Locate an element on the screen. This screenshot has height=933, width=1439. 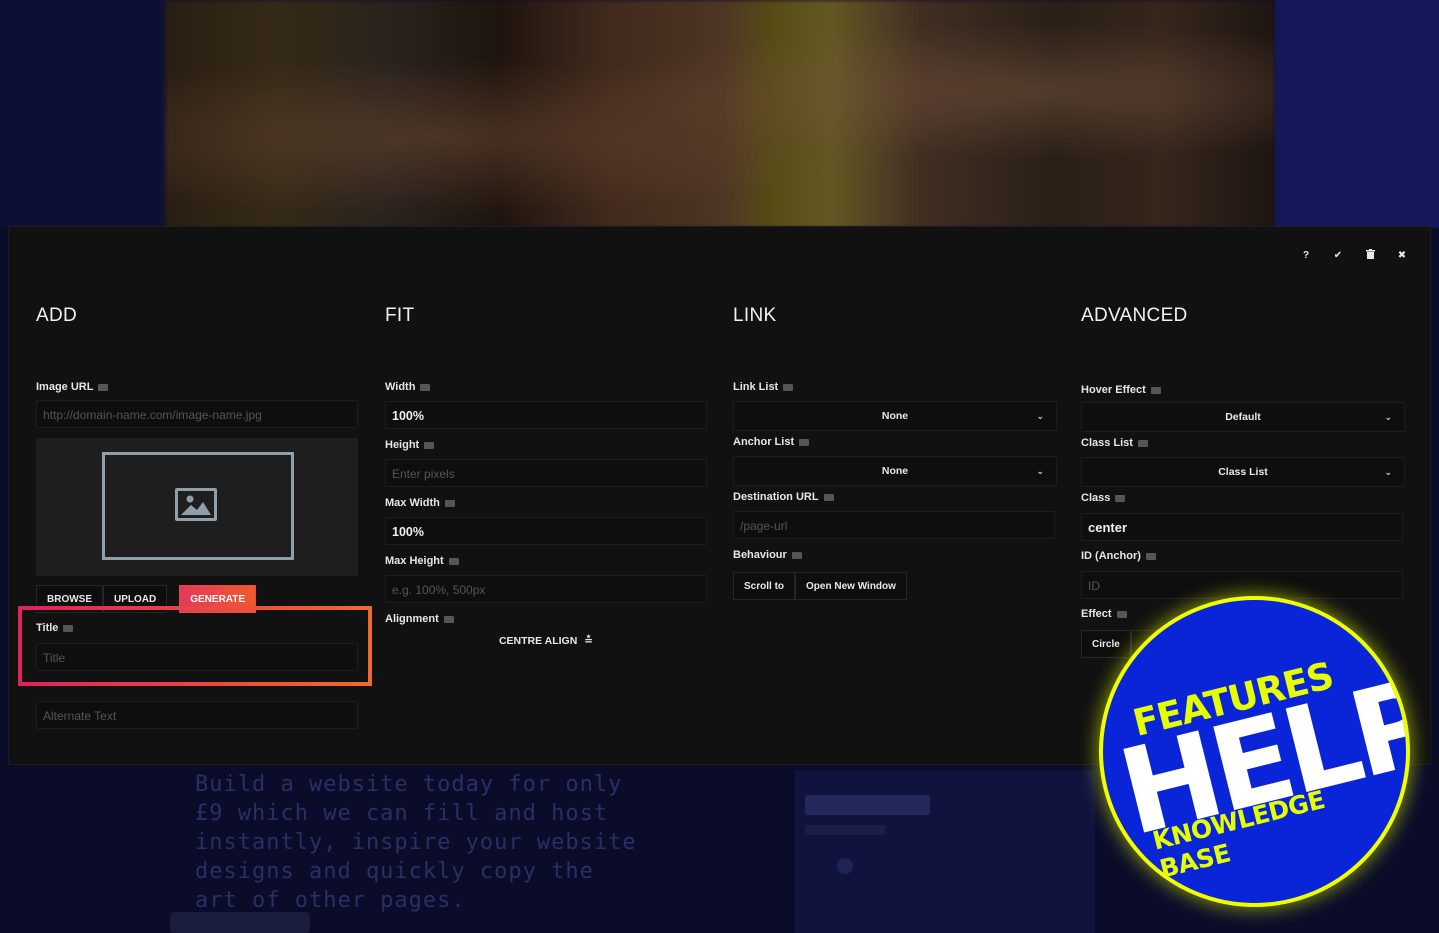
hover-effect-value: Default is located at coordinates (1243, 417).